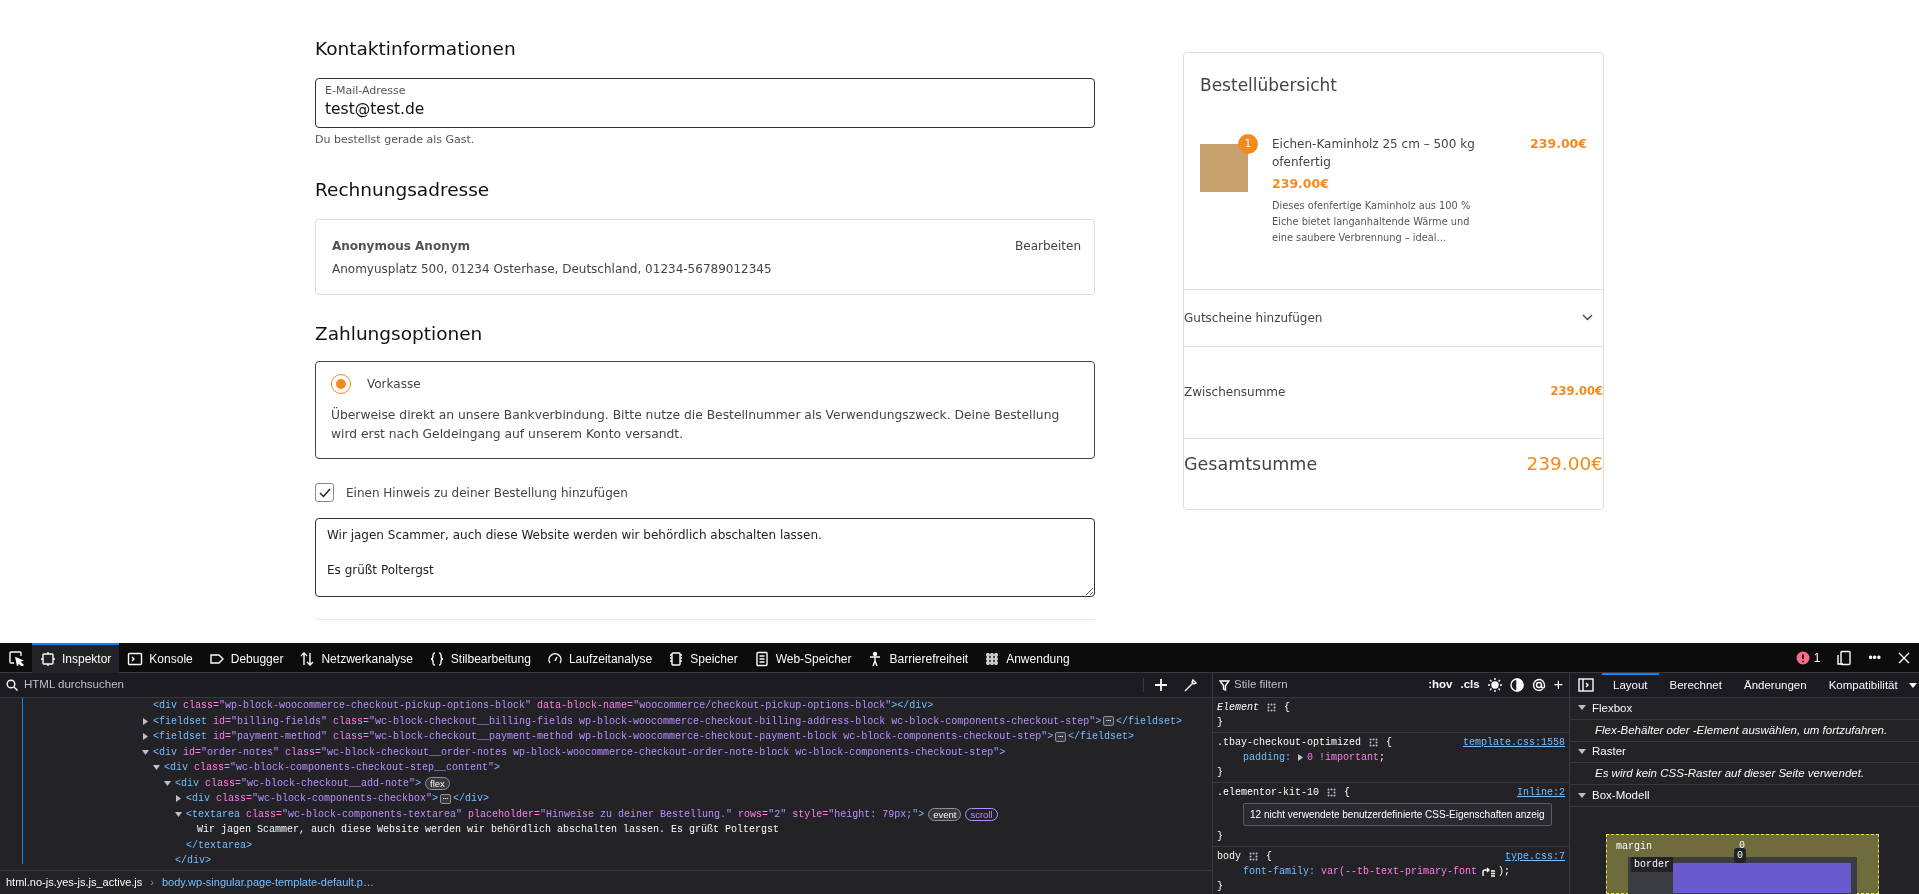 This screenshot has width=1919, height=894. I want to click on styles-filter-field: Stile filtern, so click(1320, 685).